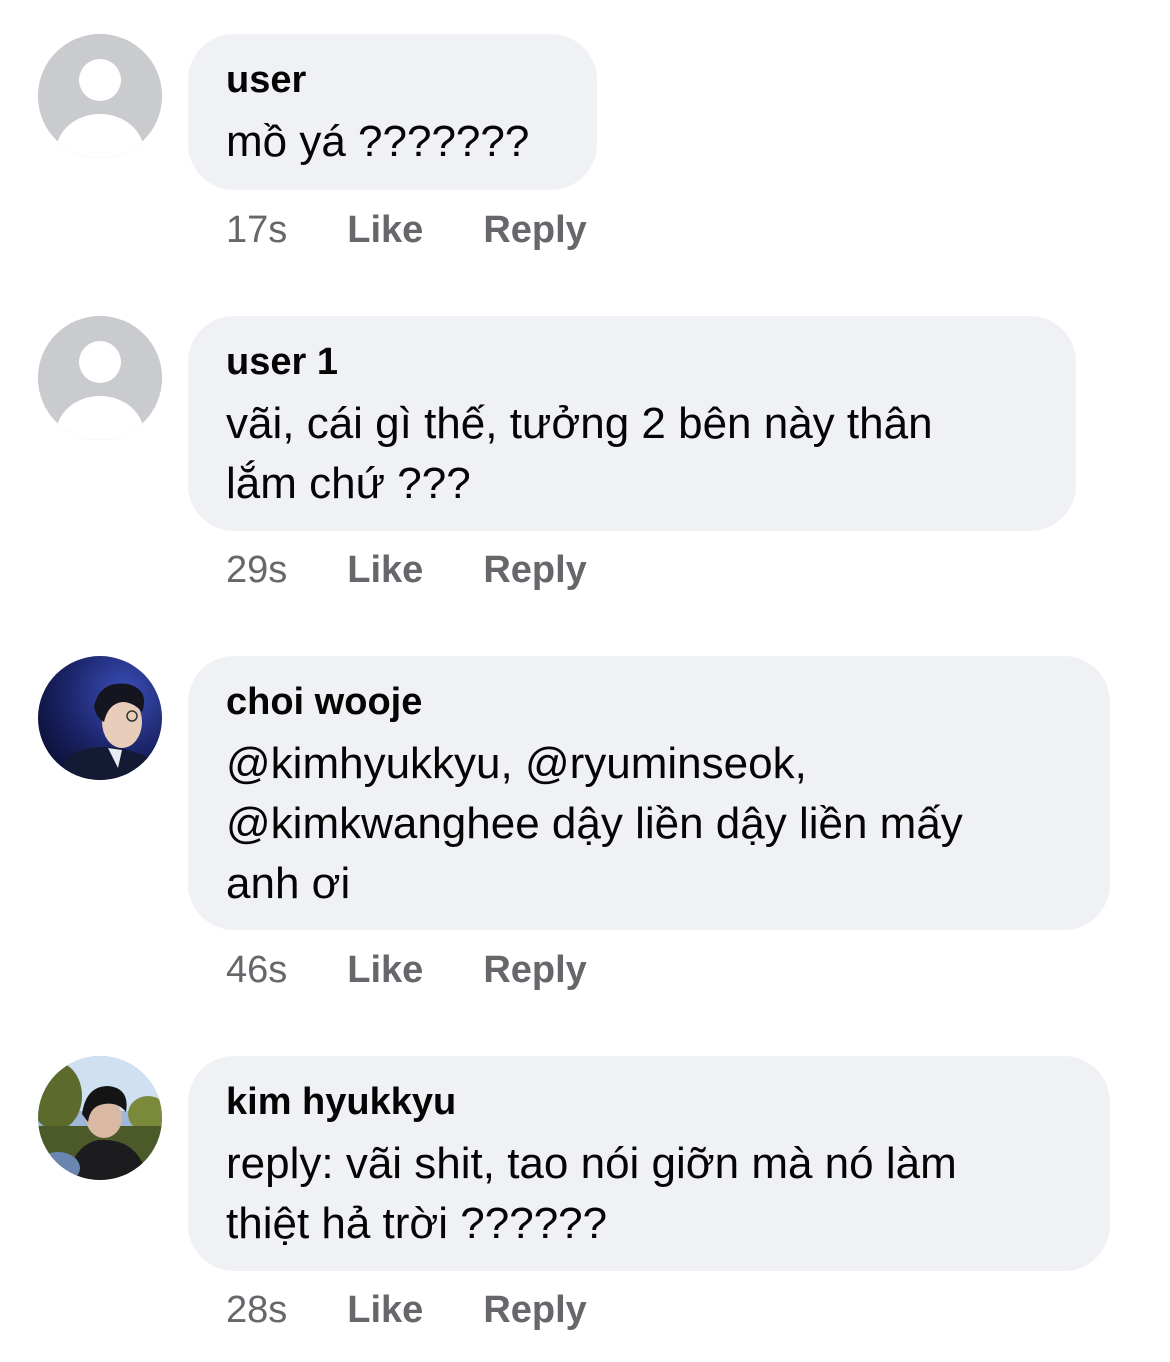 This screenshot has height=1362, width=1170. What do you see at coordinates (648, 1102) in the screenshot?
I see `comment-author: kim hyukkyu` at bounding box center [648, 1102].